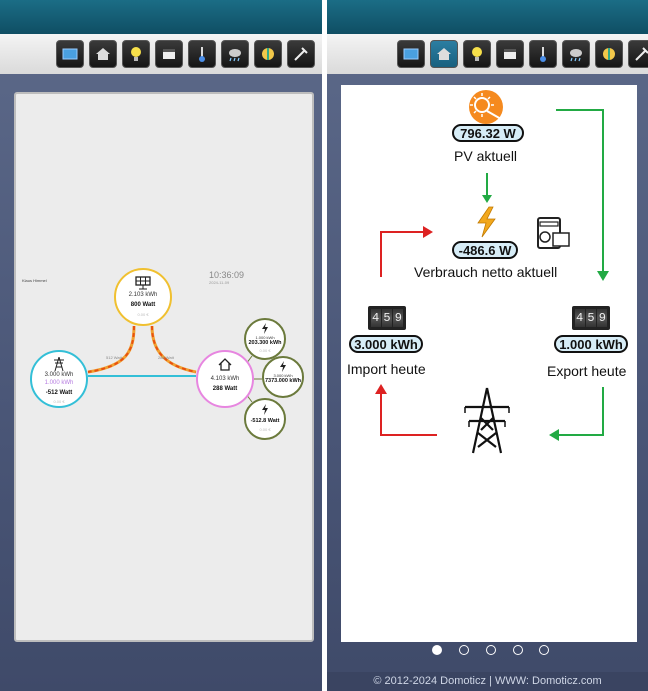 This screenshot has height=691, width=648. What do you see at coordinates (59, 364) in the screenshot?
I see `transmission-tower-icon` at bounding box center [59, 364].